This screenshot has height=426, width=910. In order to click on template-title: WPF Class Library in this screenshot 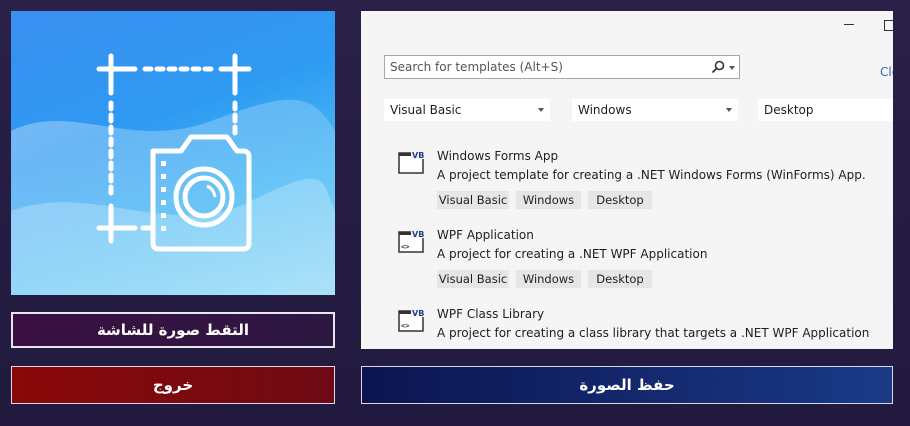, I will do `click(491, 314)`.